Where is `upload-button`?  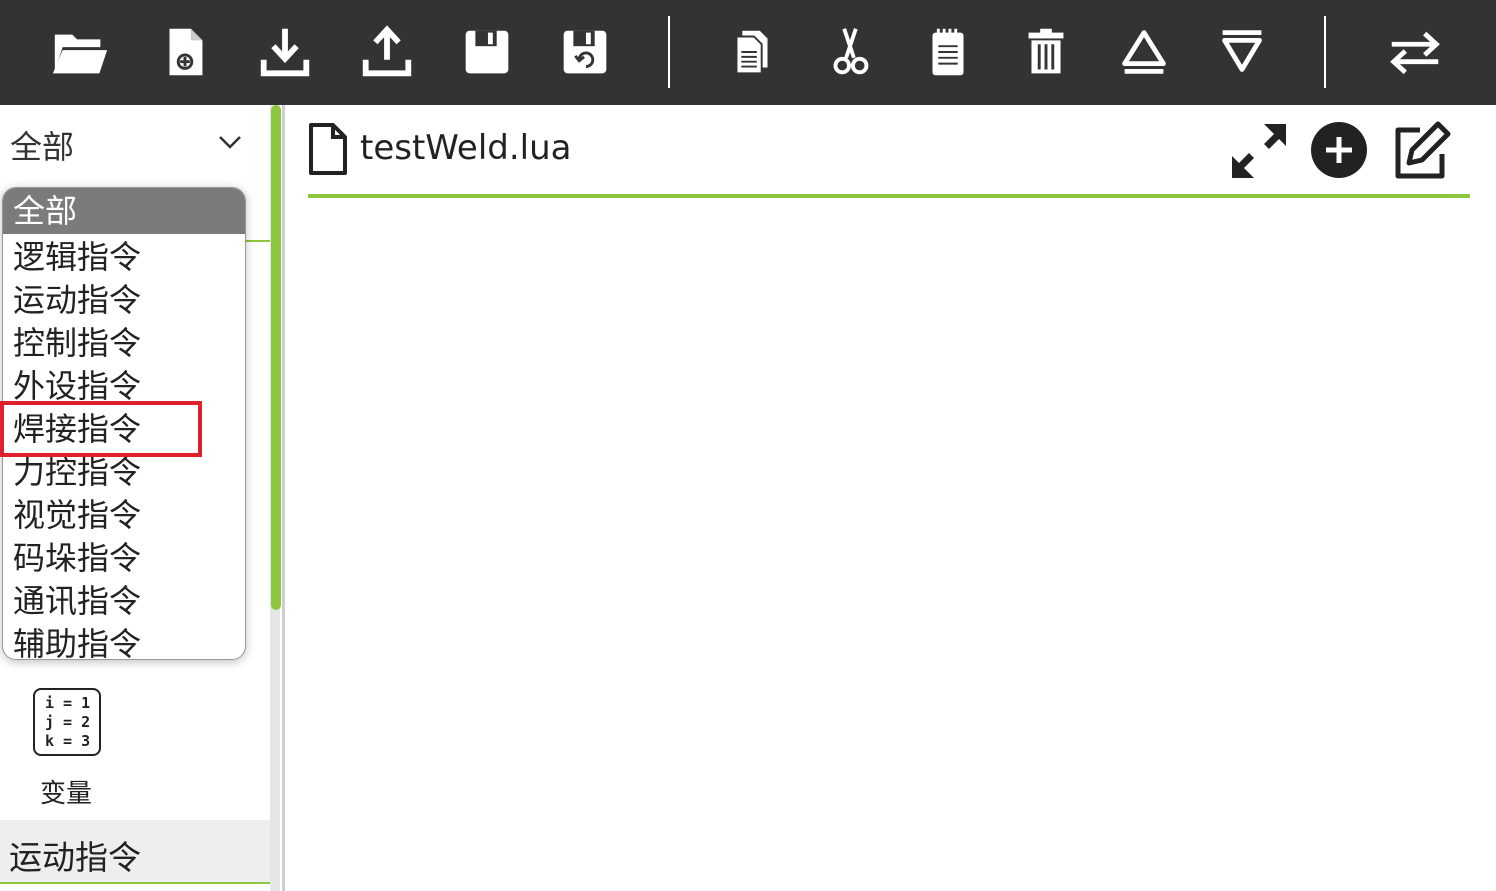 upload-button is located at coordinates (387, 52).